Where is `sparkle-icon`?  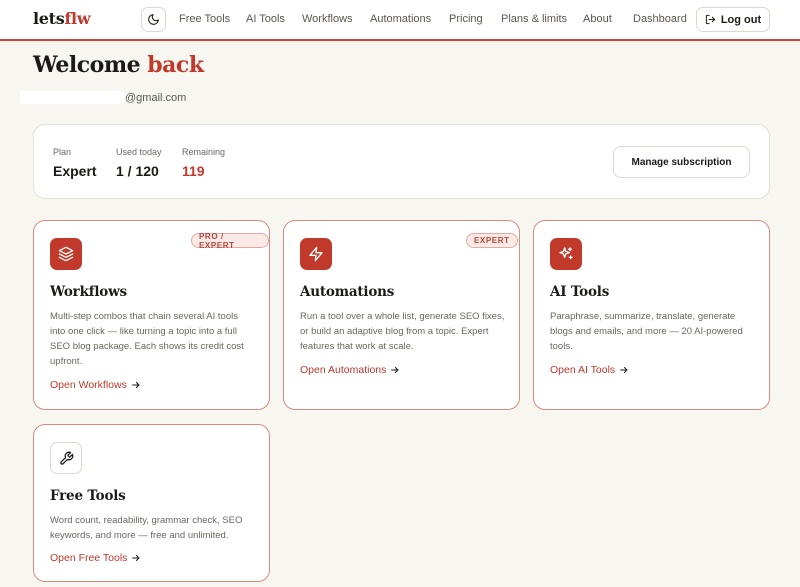 sparkle-icon is located at coordinates (566, 253).